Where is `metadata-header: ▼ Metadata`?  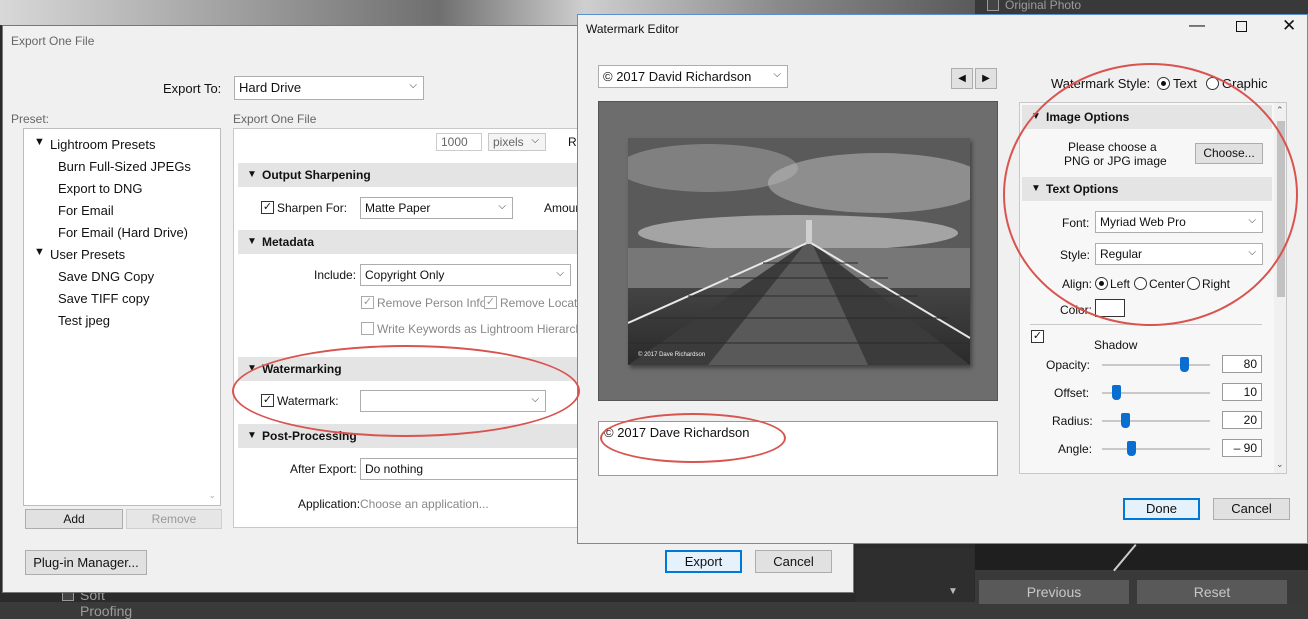 metadata-header: ▼ Metadata is located at coordinates (408, 242).